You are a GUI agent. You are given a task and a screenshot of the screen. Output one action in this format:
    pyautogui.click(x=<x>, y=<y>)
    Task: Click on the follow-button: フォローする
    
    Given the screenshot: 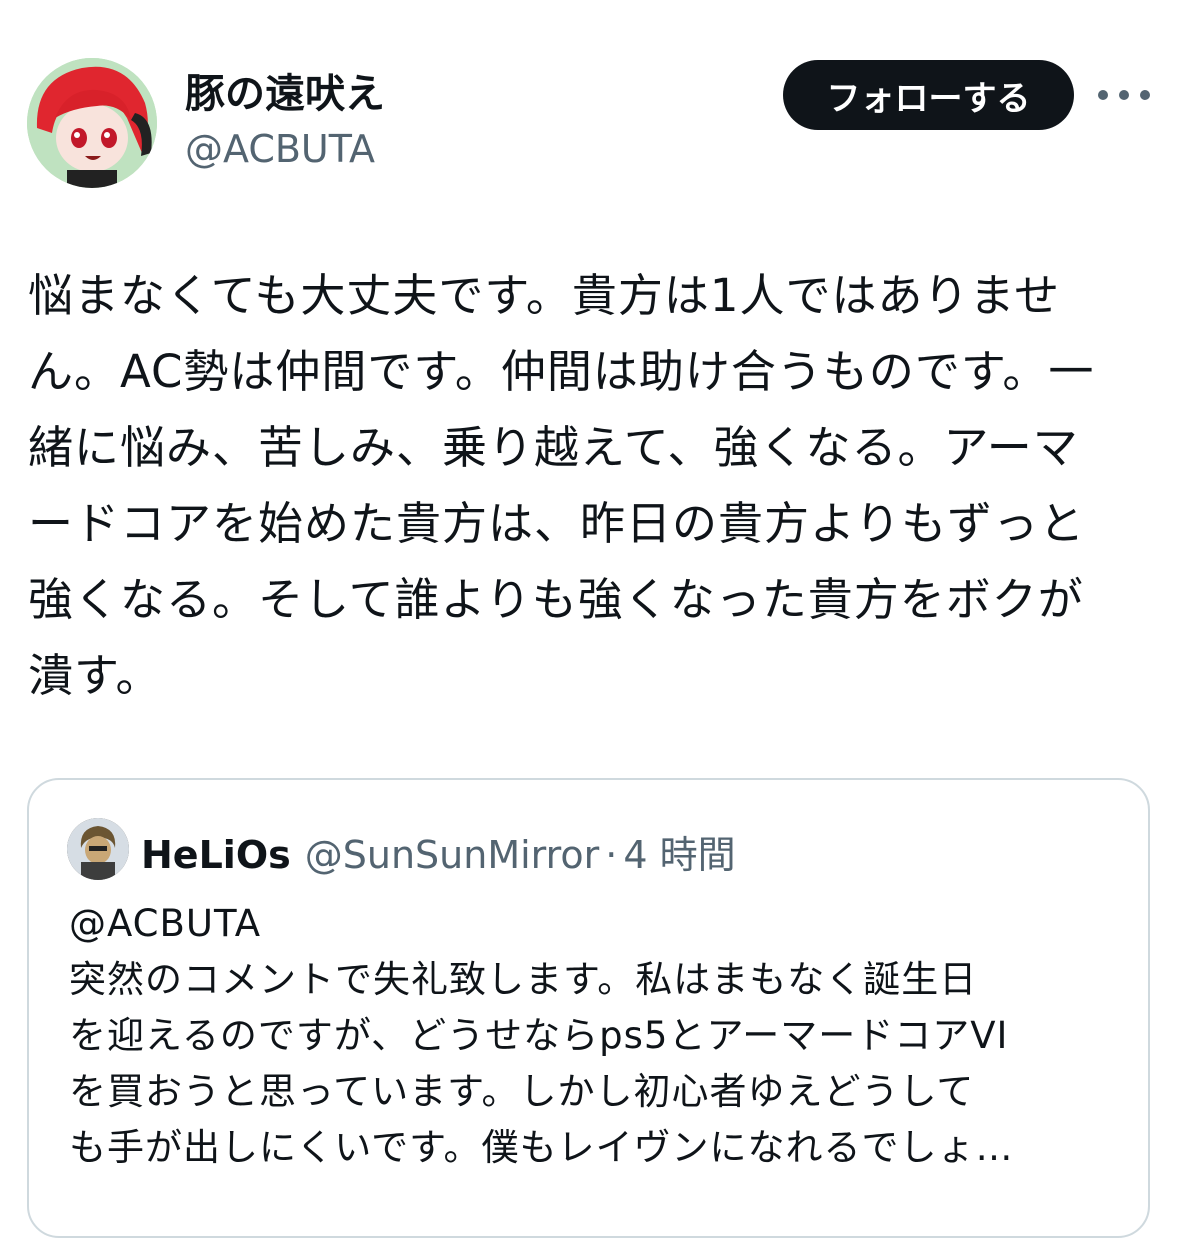 What is the action you would take?
    pyautogui.click(x=928, y=95)
    